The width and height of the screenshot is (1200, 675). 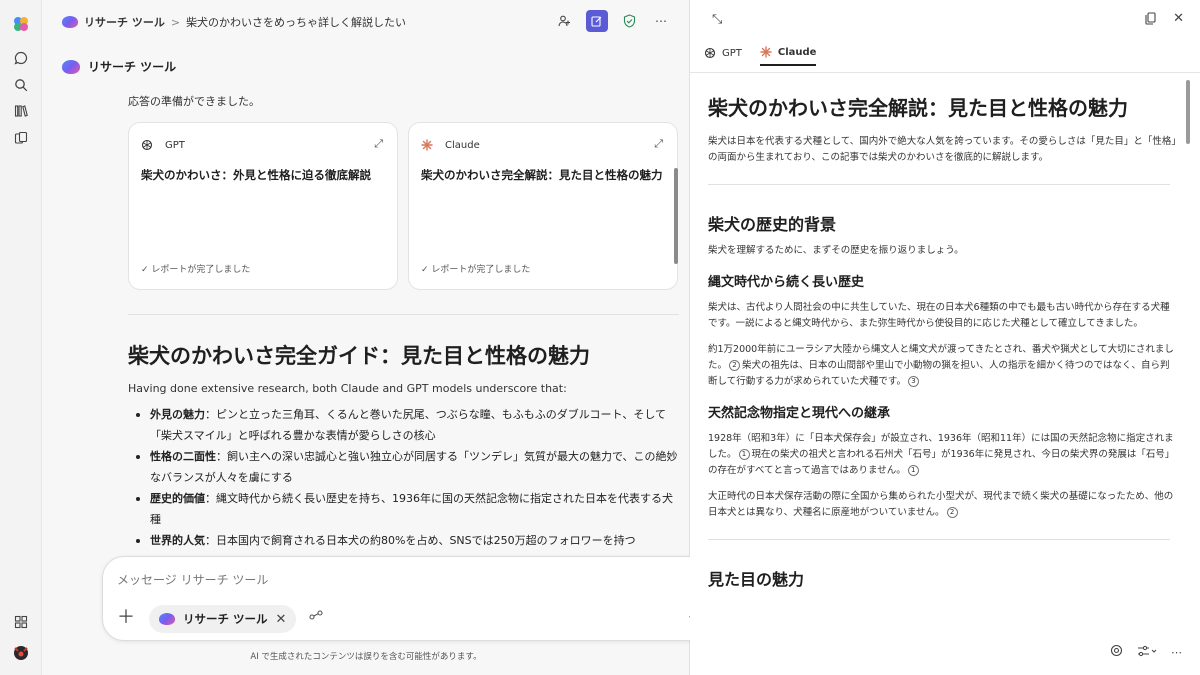 I want to click on new-chat-icon, so click(x=597, y=21).